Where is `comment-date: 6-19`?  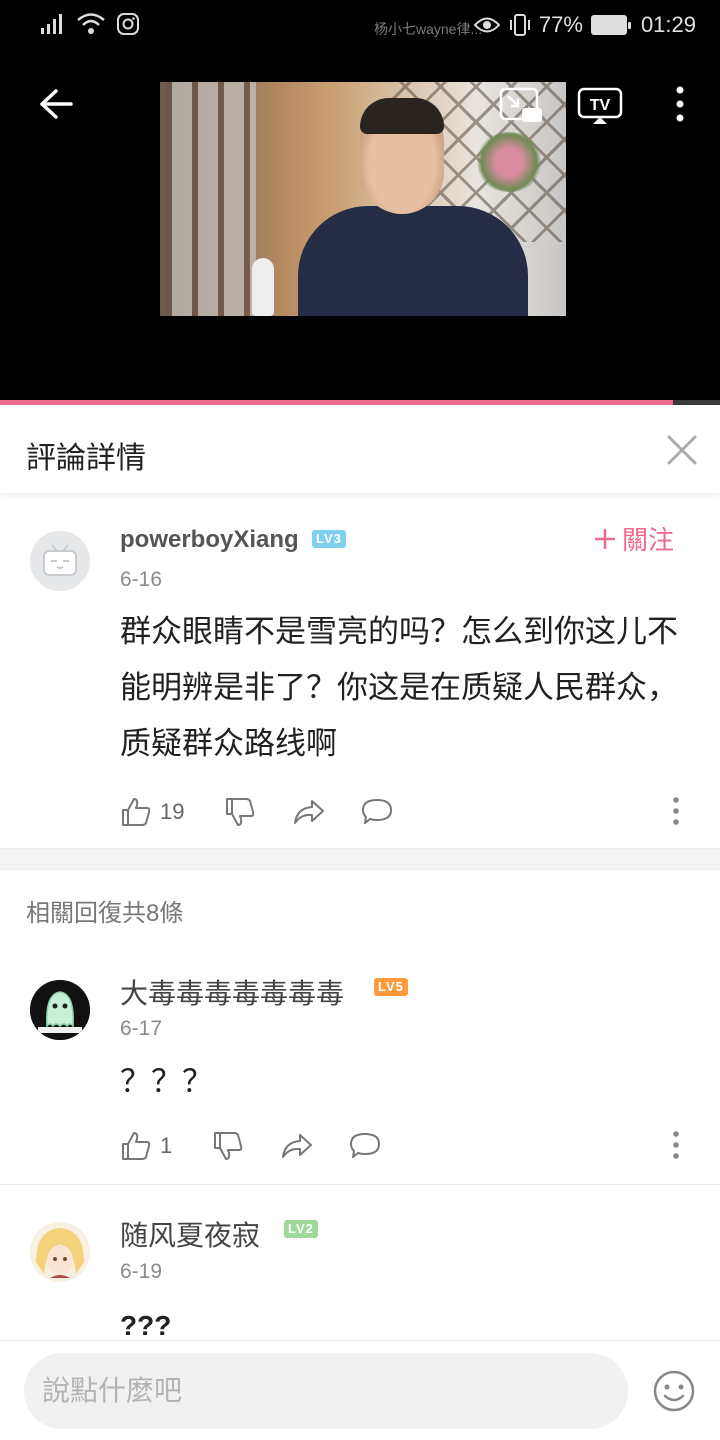 comment-date: 6-19 is located at coordinates (141, 1271).